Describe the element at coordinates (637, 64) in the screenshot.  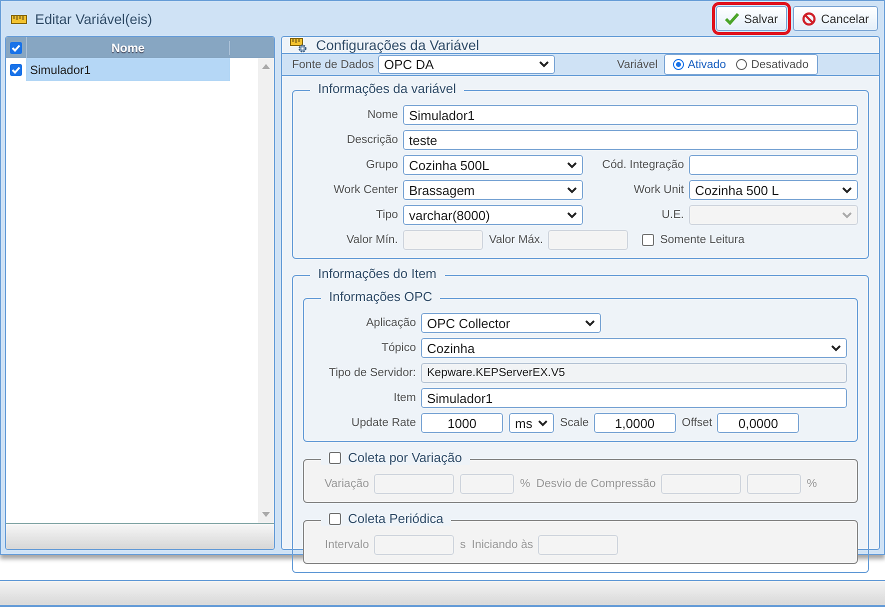
I see `field-label: Variável` at that location.